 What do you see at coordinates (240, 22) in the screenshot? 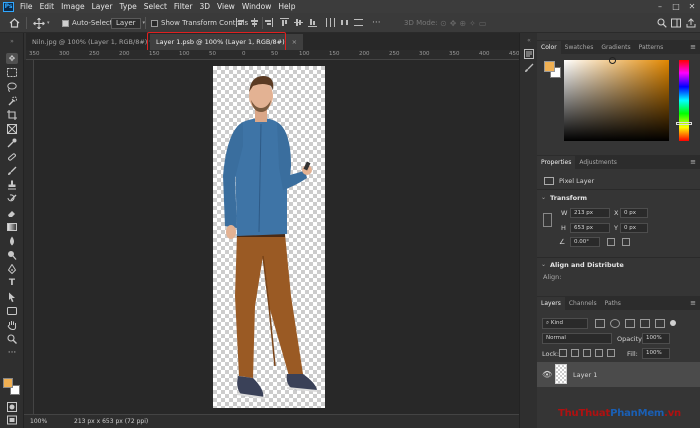
I see `align-left-icon` at bounding box center [240, 22].